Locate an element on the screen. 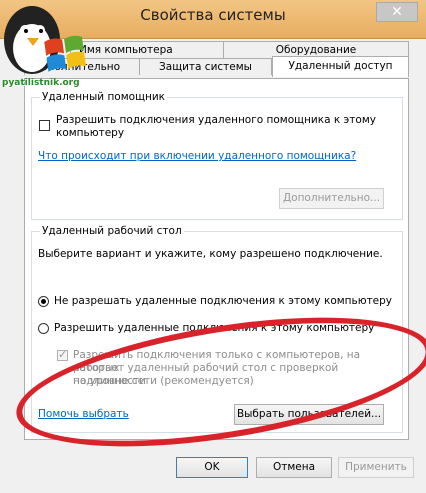 The height and width of the screenshot is (493, 426). nla-only-checkbox: ✓ is located at coordinates (62, 354).